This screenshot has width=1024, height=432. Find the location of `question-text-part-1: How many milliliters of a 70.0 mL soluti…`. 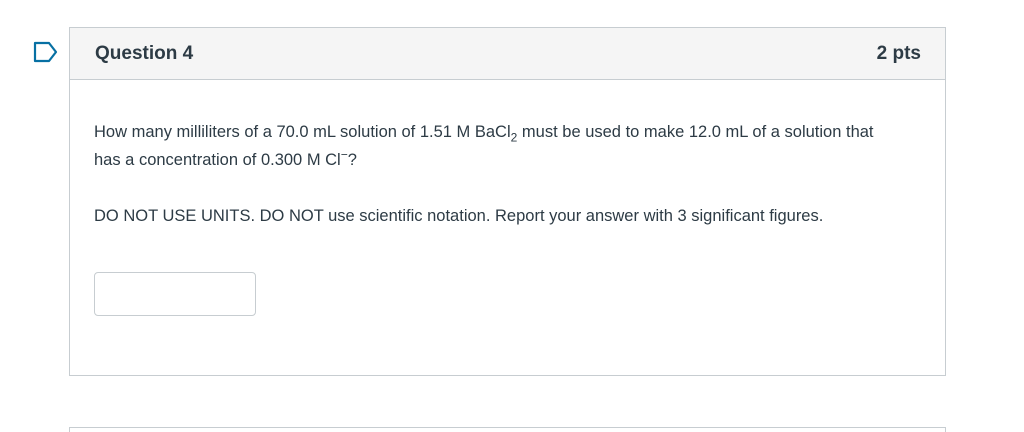

question-text-part-1: How many milliliters of a 70.0 mL soluti… is located at coordinates (302, 132).